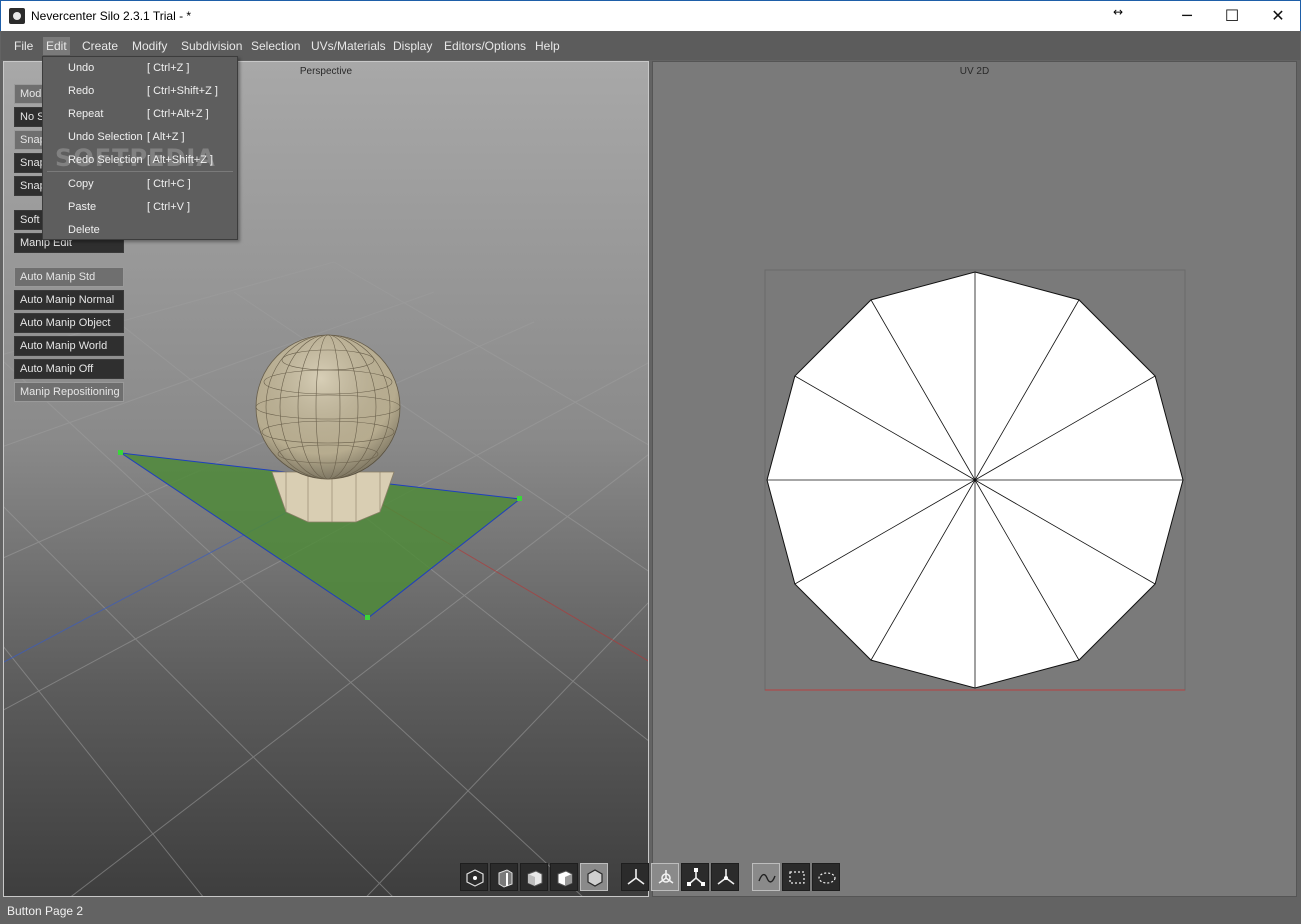  I want to click on close-button: ✕, so click(1278, 16).